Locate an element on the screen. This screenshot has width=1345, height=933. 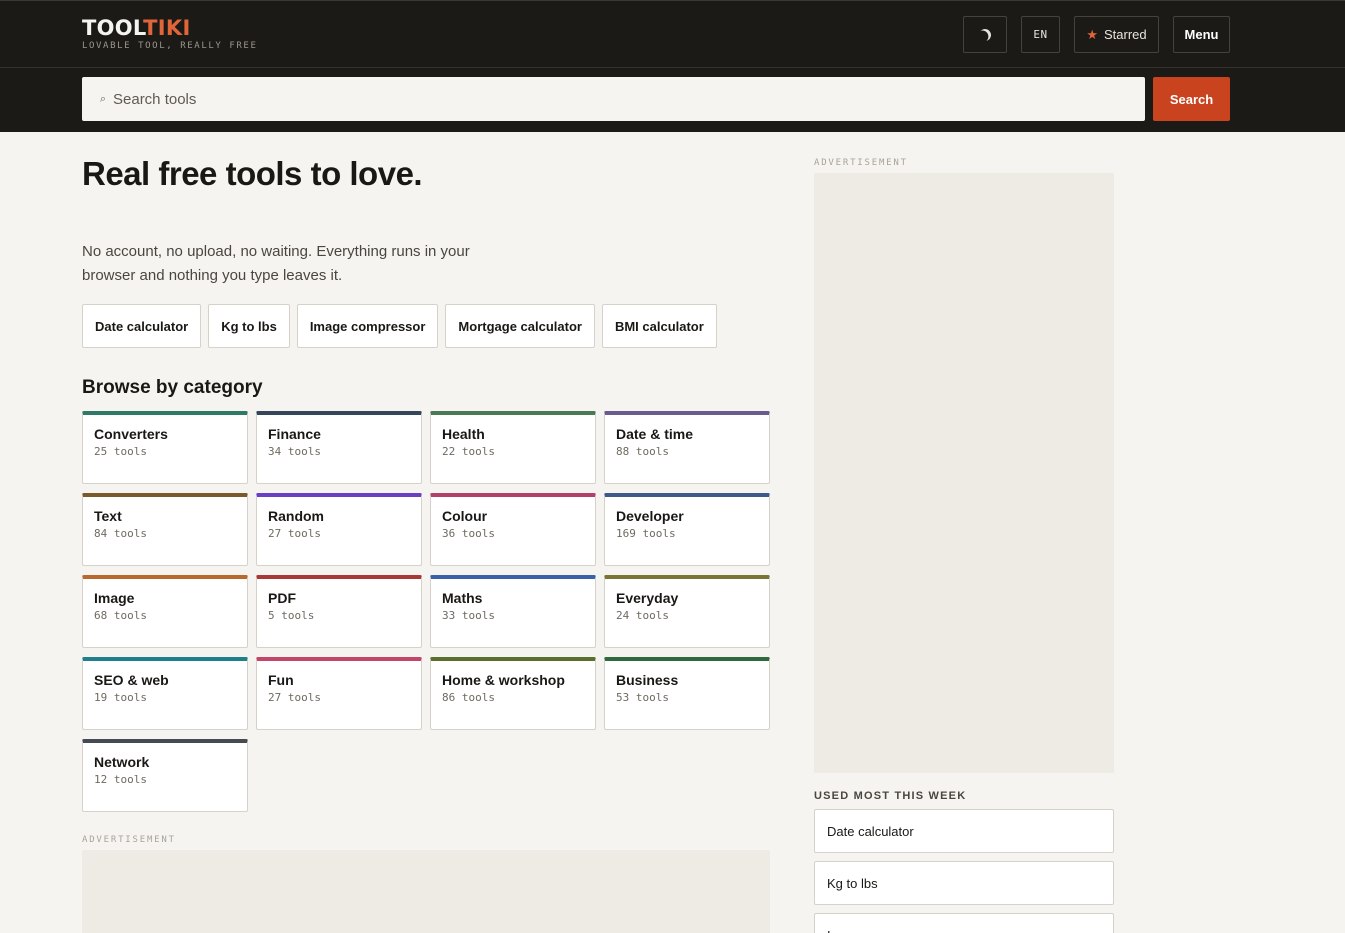
language-label: EN is located at coordinates (1040, 34).